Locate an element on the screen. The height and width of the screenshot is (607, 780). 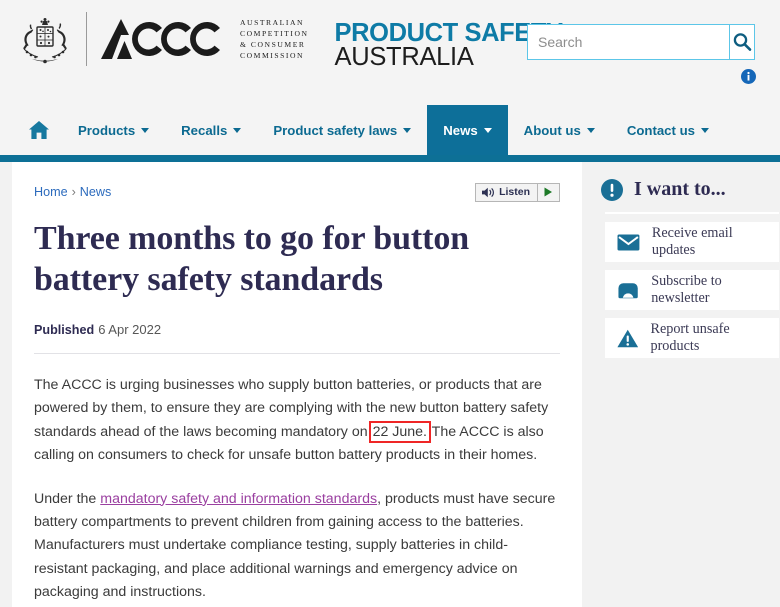
sidebar-divider is located at coordinates (692, 213).